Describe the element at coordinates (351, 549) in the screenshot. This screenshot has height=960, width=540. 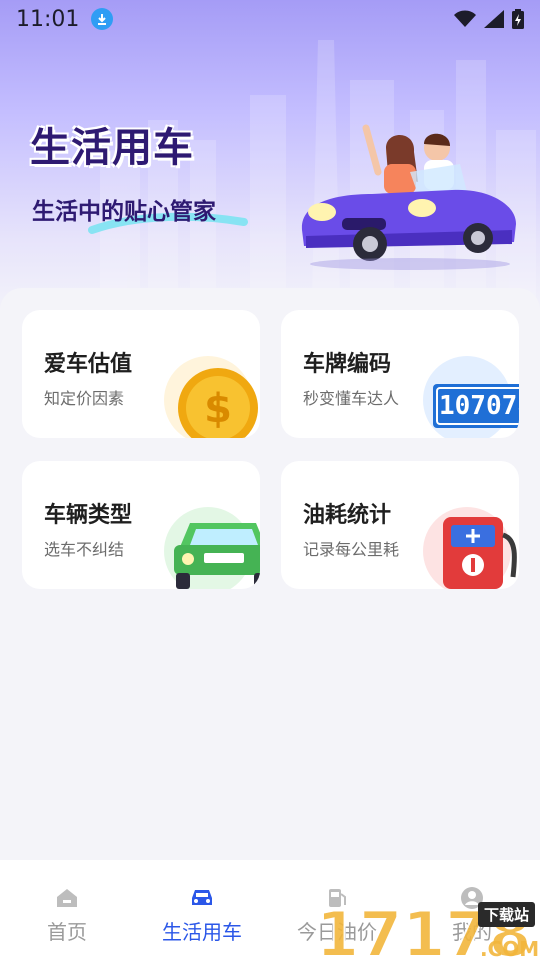
I see `card-subtitle: 记录每公里耗` at that location.